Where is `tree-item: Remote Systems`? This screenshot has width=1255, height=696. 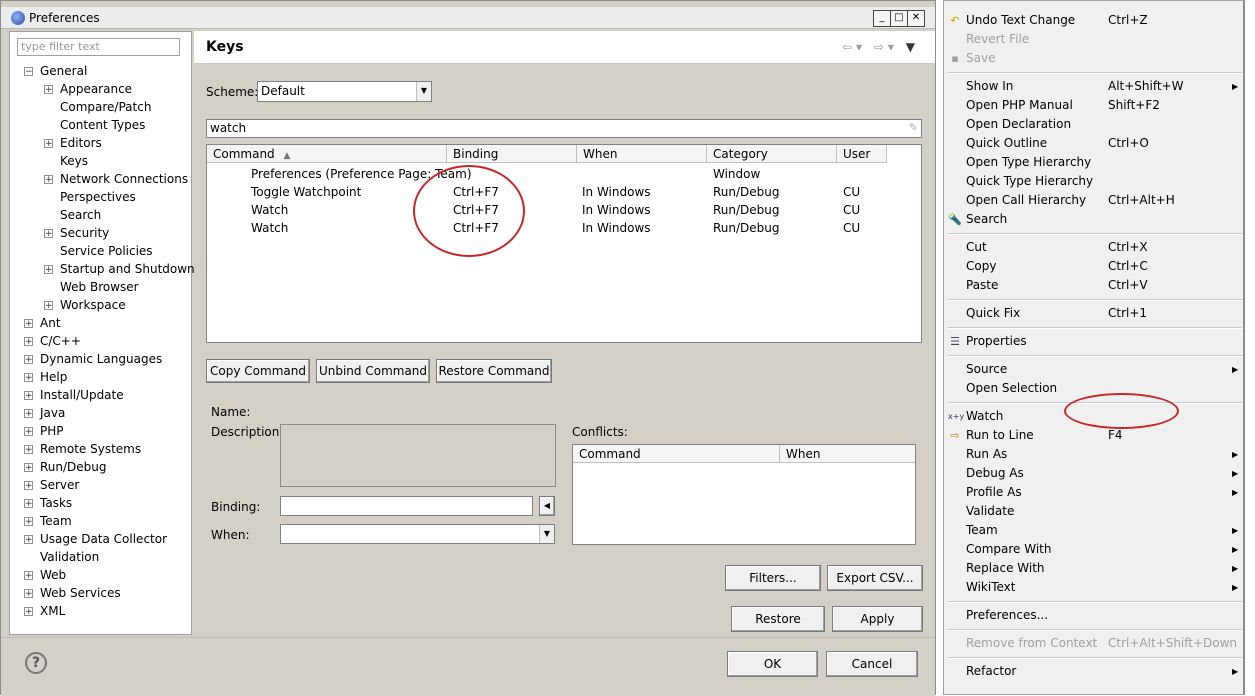
tree-item: Remote Systems is located at coordinates (90, 449).